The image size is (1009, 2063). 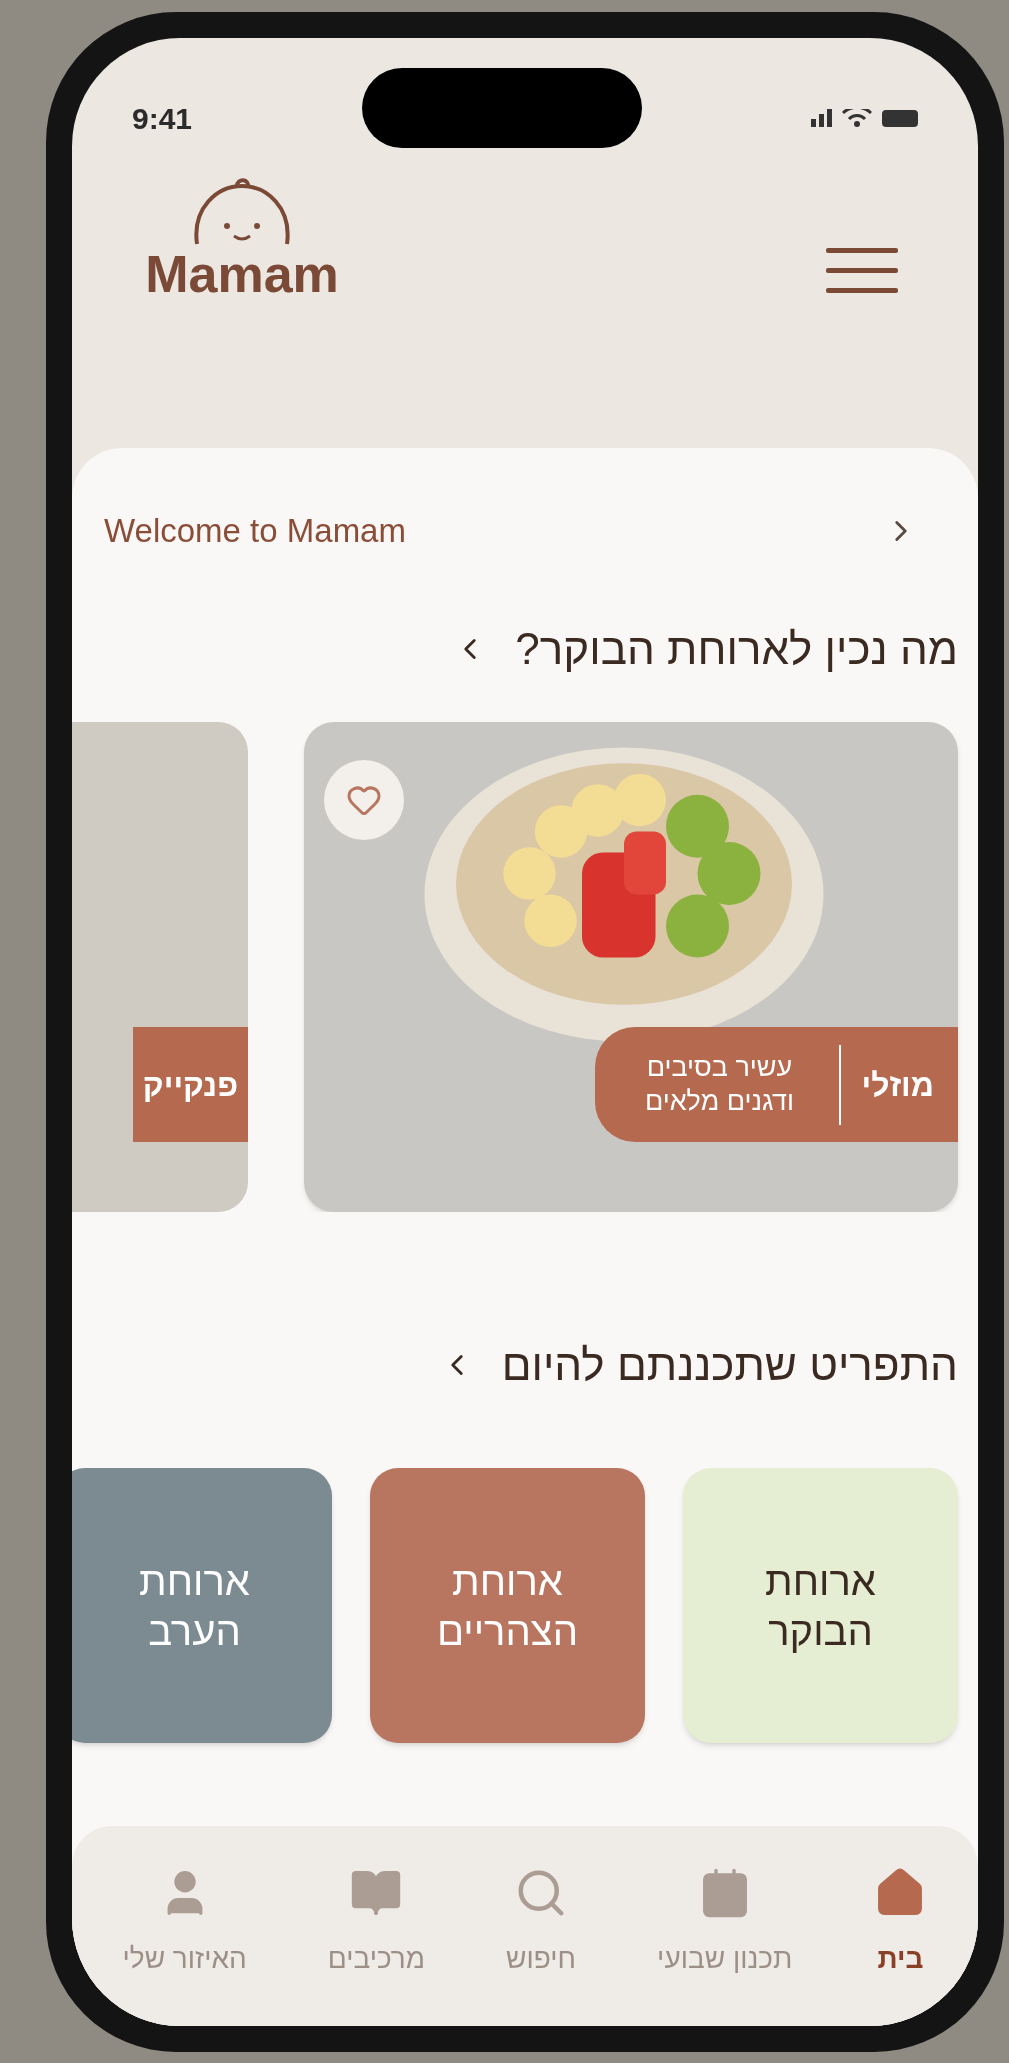 I want to click on wifi-icon, so click(x=857, y=118).